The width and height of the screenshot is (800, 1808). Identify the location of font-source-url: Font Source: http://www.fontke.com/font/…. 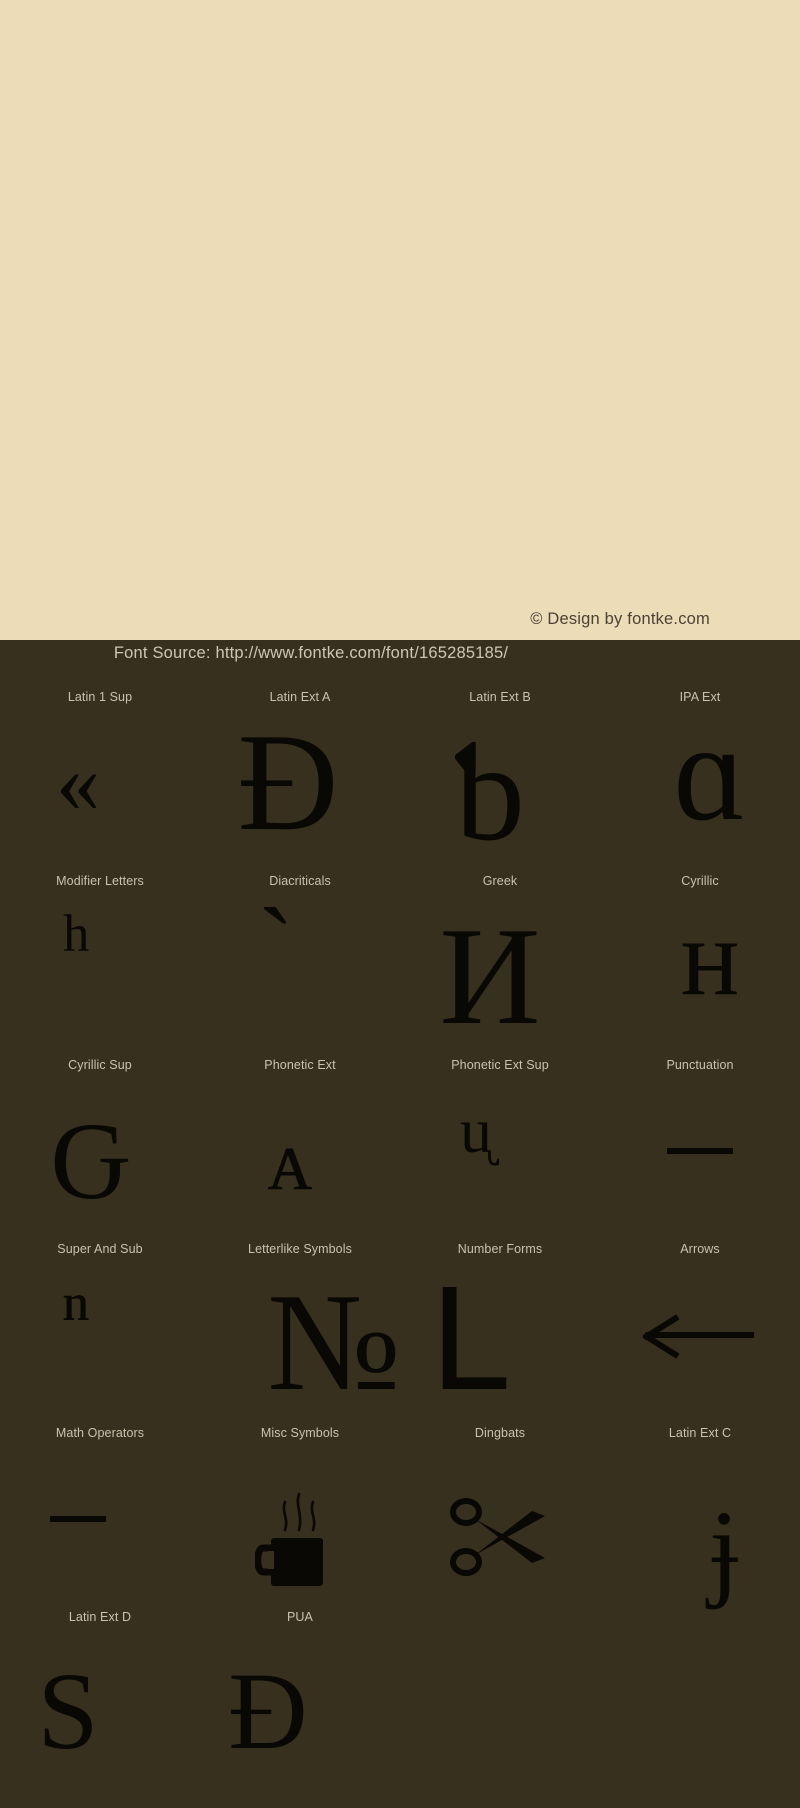
(400, 653).